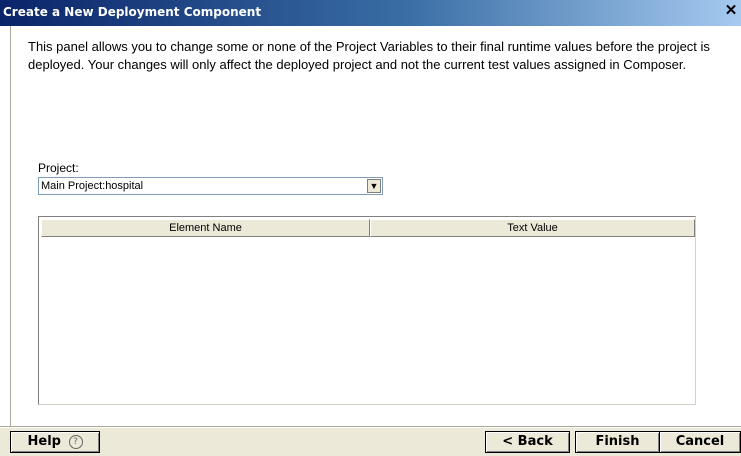  I want to click on window-title: Create a New Deployment Component, so click(132, 12).